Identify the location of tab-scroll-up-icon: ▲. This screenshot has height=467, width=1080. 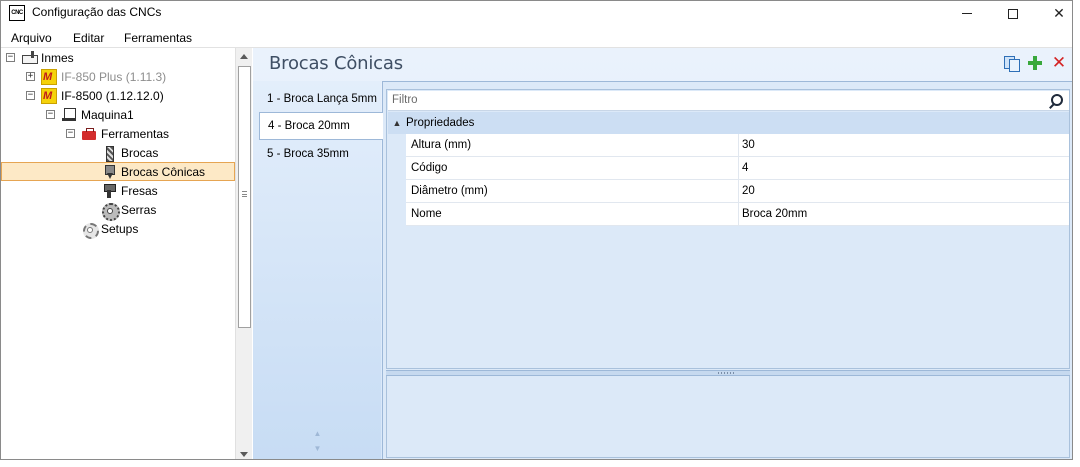
(317, 433).